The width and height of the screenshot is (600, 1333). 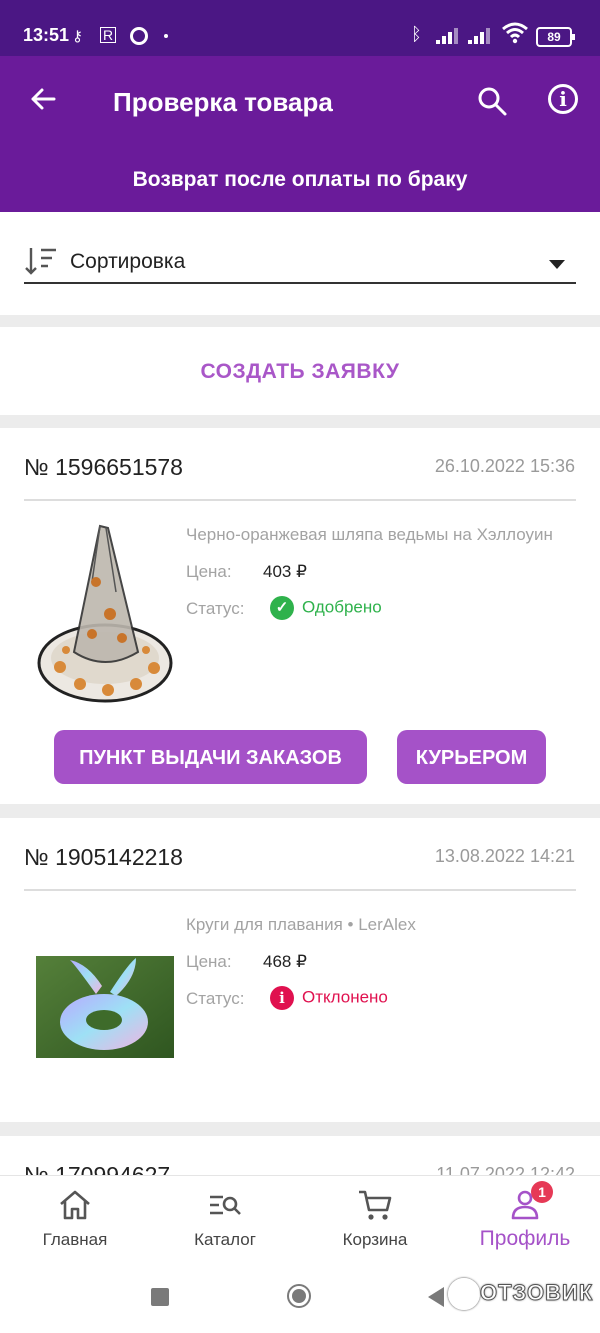 I want to click on catalog-icon, so click(x=225, y=1205).